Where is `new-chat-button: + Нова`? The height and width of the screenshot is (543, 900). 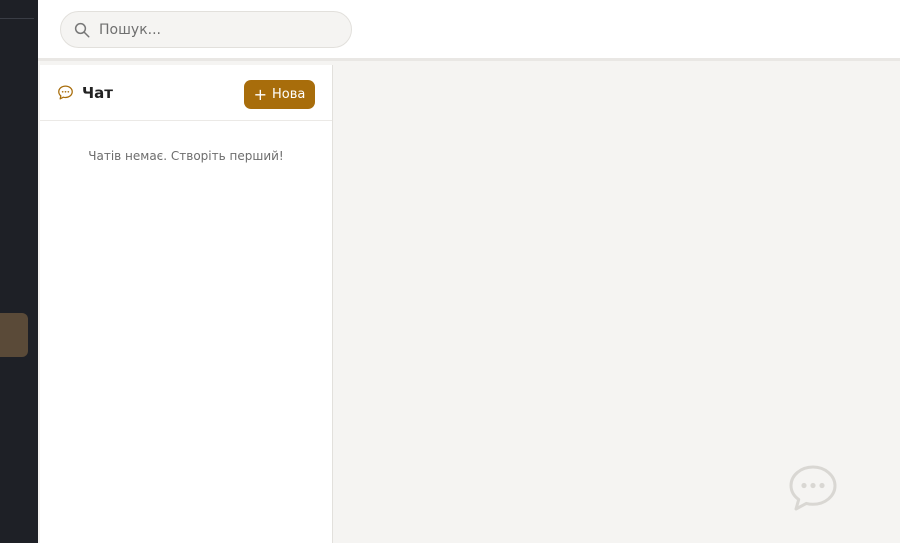
new-chat-button: + Нова is located at coordinates (279, 94).